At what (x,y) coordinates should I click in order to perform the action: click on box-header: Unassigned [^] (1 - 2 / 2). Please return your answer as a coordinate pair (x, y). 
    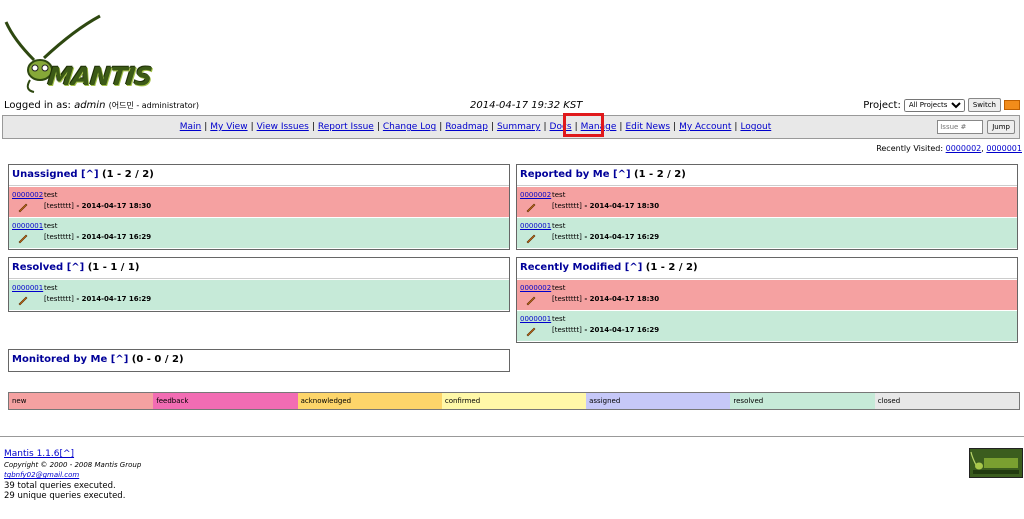
    Looking at the image, I should click on (259, 175).